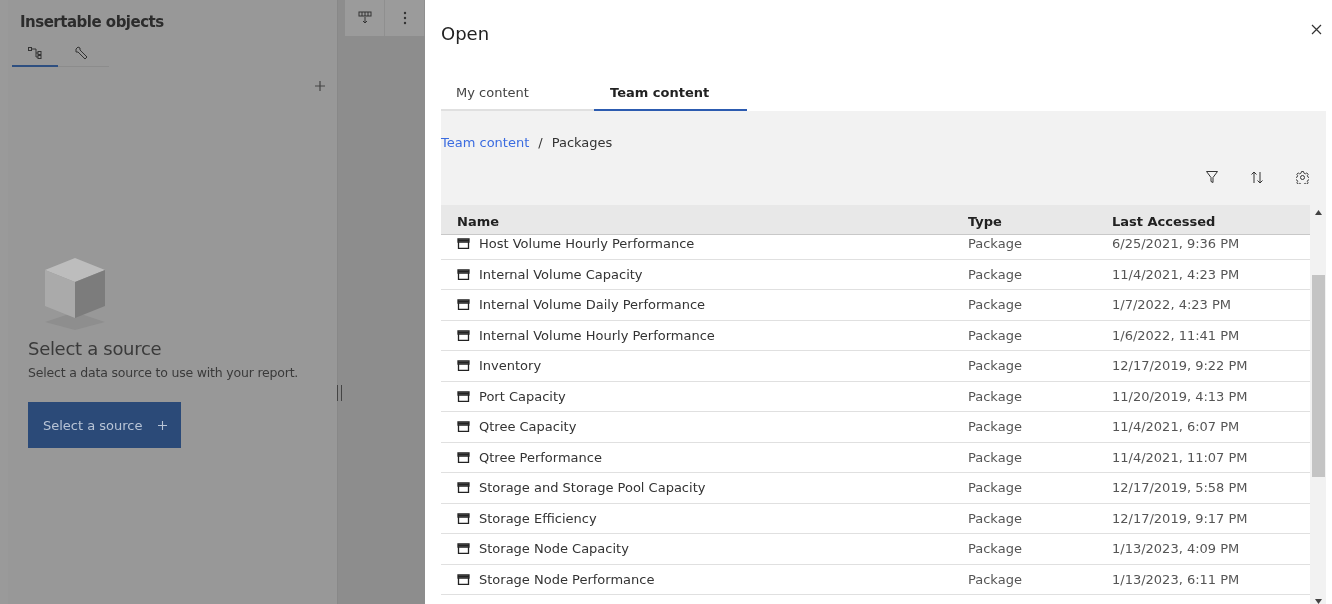 The height and width of the screenshot is (604, 1332). What do you see at coordinates (485, 145) in the screenshot?
I see `breadcrumb-link: Team content` at bounding box center [485, 145].